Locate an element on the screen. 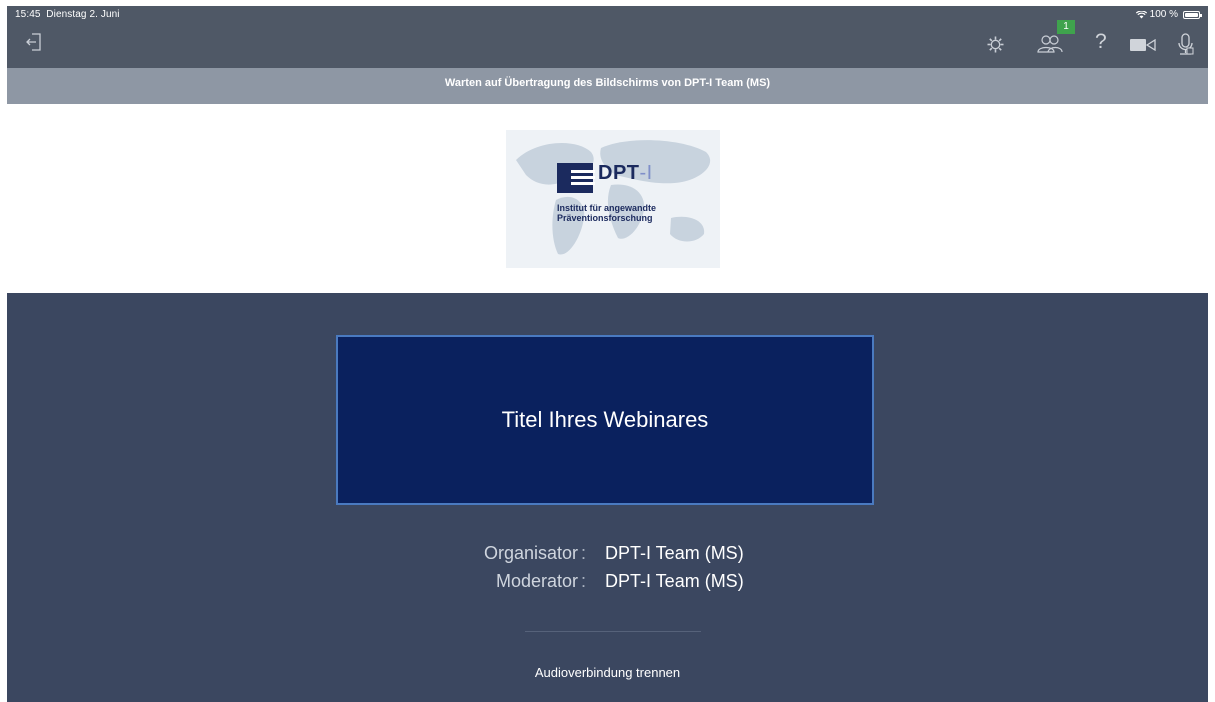 The height and width of the screenshot is (702, 1215). logo-subtitle-line2: Präventionsforschung is located at coordinates (605, 218).